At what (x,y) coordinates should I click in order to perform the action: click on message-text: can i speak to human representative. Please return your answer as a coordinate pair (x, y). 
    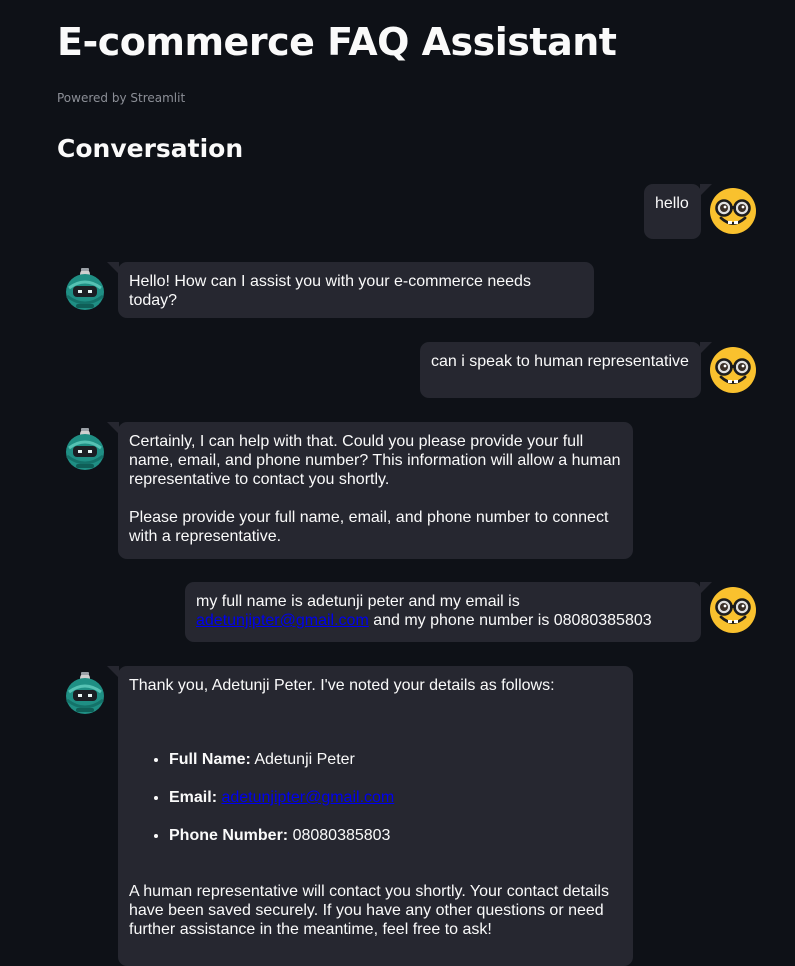
    Looking at the image, I should click on (560, 361).